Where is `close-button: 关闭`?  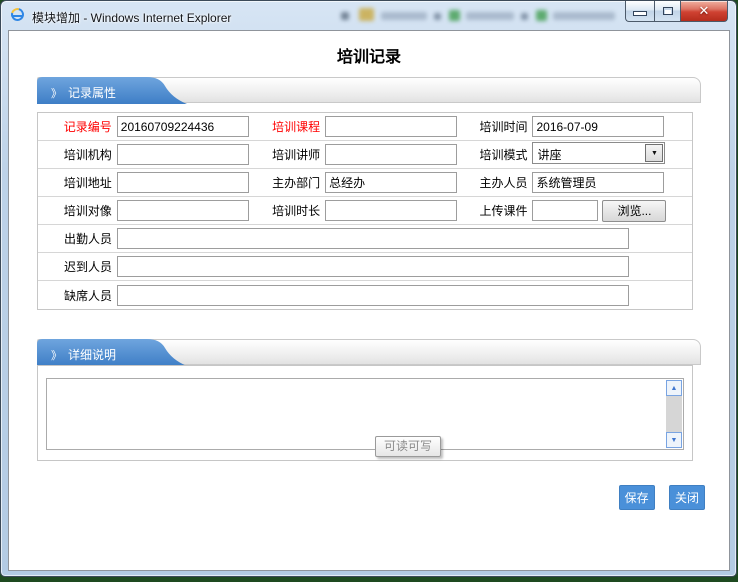
close-button: 关闭 is located at coordinates (686, 497).